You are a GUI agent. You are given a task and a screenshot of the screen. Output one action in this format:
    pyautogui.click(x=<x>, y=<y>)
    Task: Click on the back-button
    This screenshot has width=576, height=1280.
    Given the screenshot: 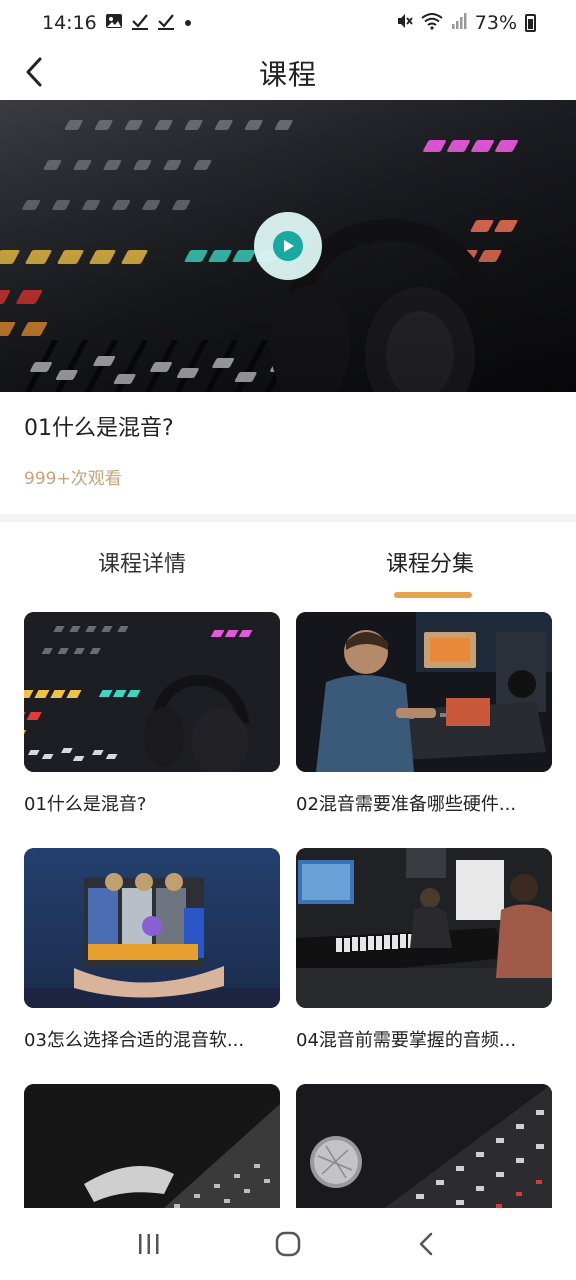 What is the action you would take?
    pyautogui.click(x=34, y=72)
    